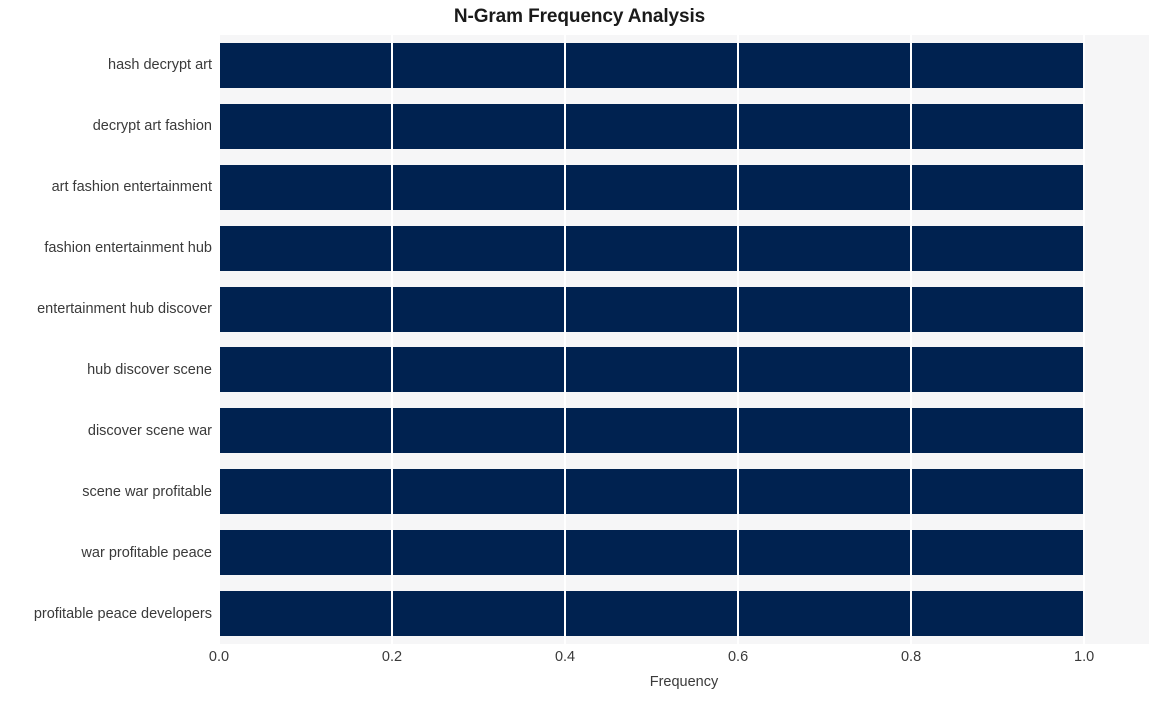 The height and width of the screenshot is (701, 1159). I want to click on x-tick-label: 0.6, so click(738, 657).